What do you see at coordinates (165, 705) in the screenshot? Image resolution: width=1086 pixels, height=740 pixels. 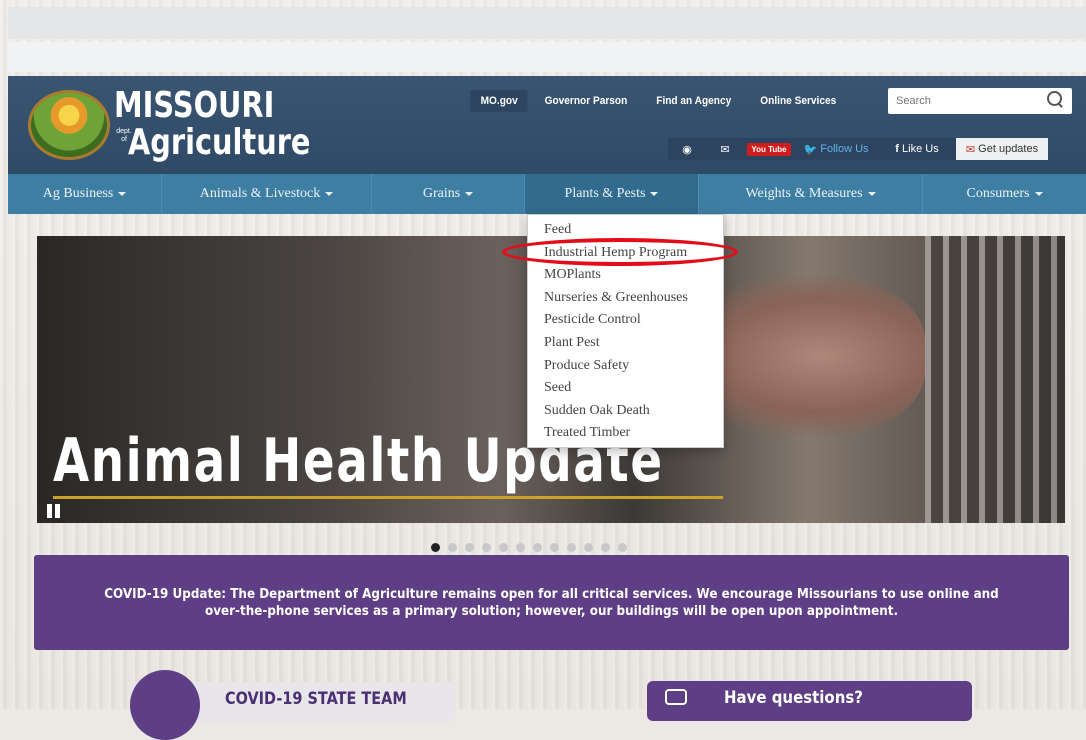 I see `missouri-map-icon` at bounding box center [165, 705].